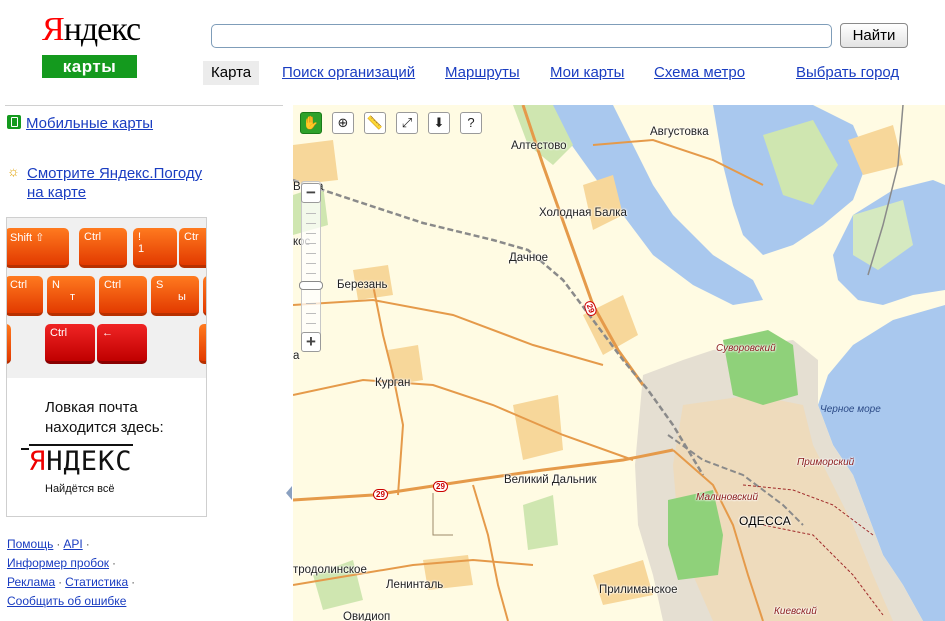  I want to click on footer-links-row4: Сообщить об ошибке, so click(66, 601).